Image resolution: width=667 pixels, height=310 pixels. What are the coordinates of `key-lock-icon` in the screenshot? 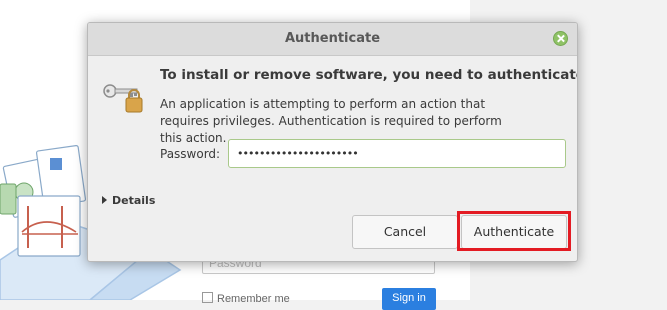 It's located at (123, 98).